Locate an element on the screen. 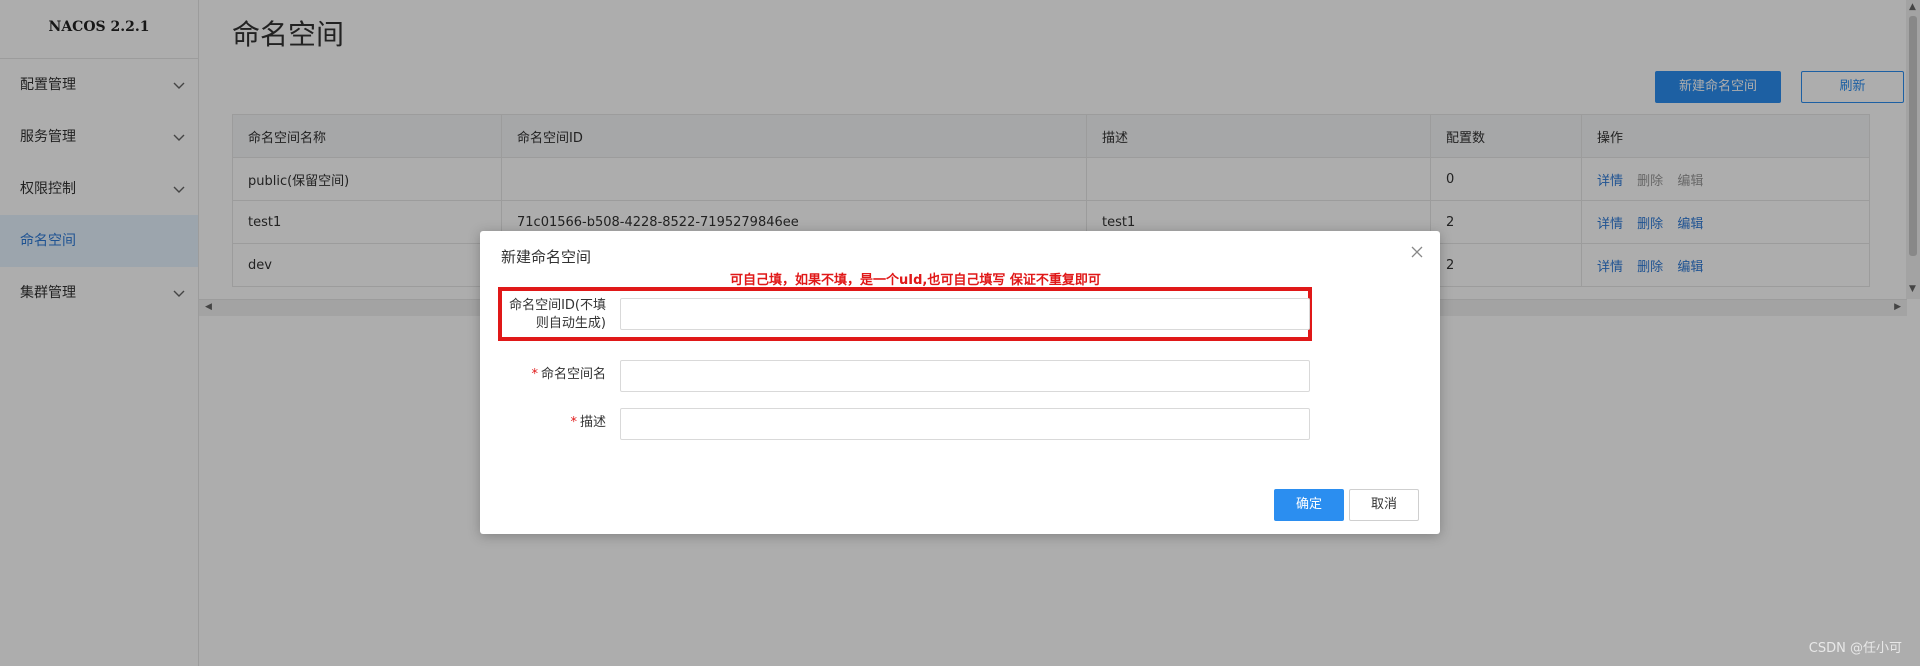  description-label: * 描述 is located at coordinates (546, 423).